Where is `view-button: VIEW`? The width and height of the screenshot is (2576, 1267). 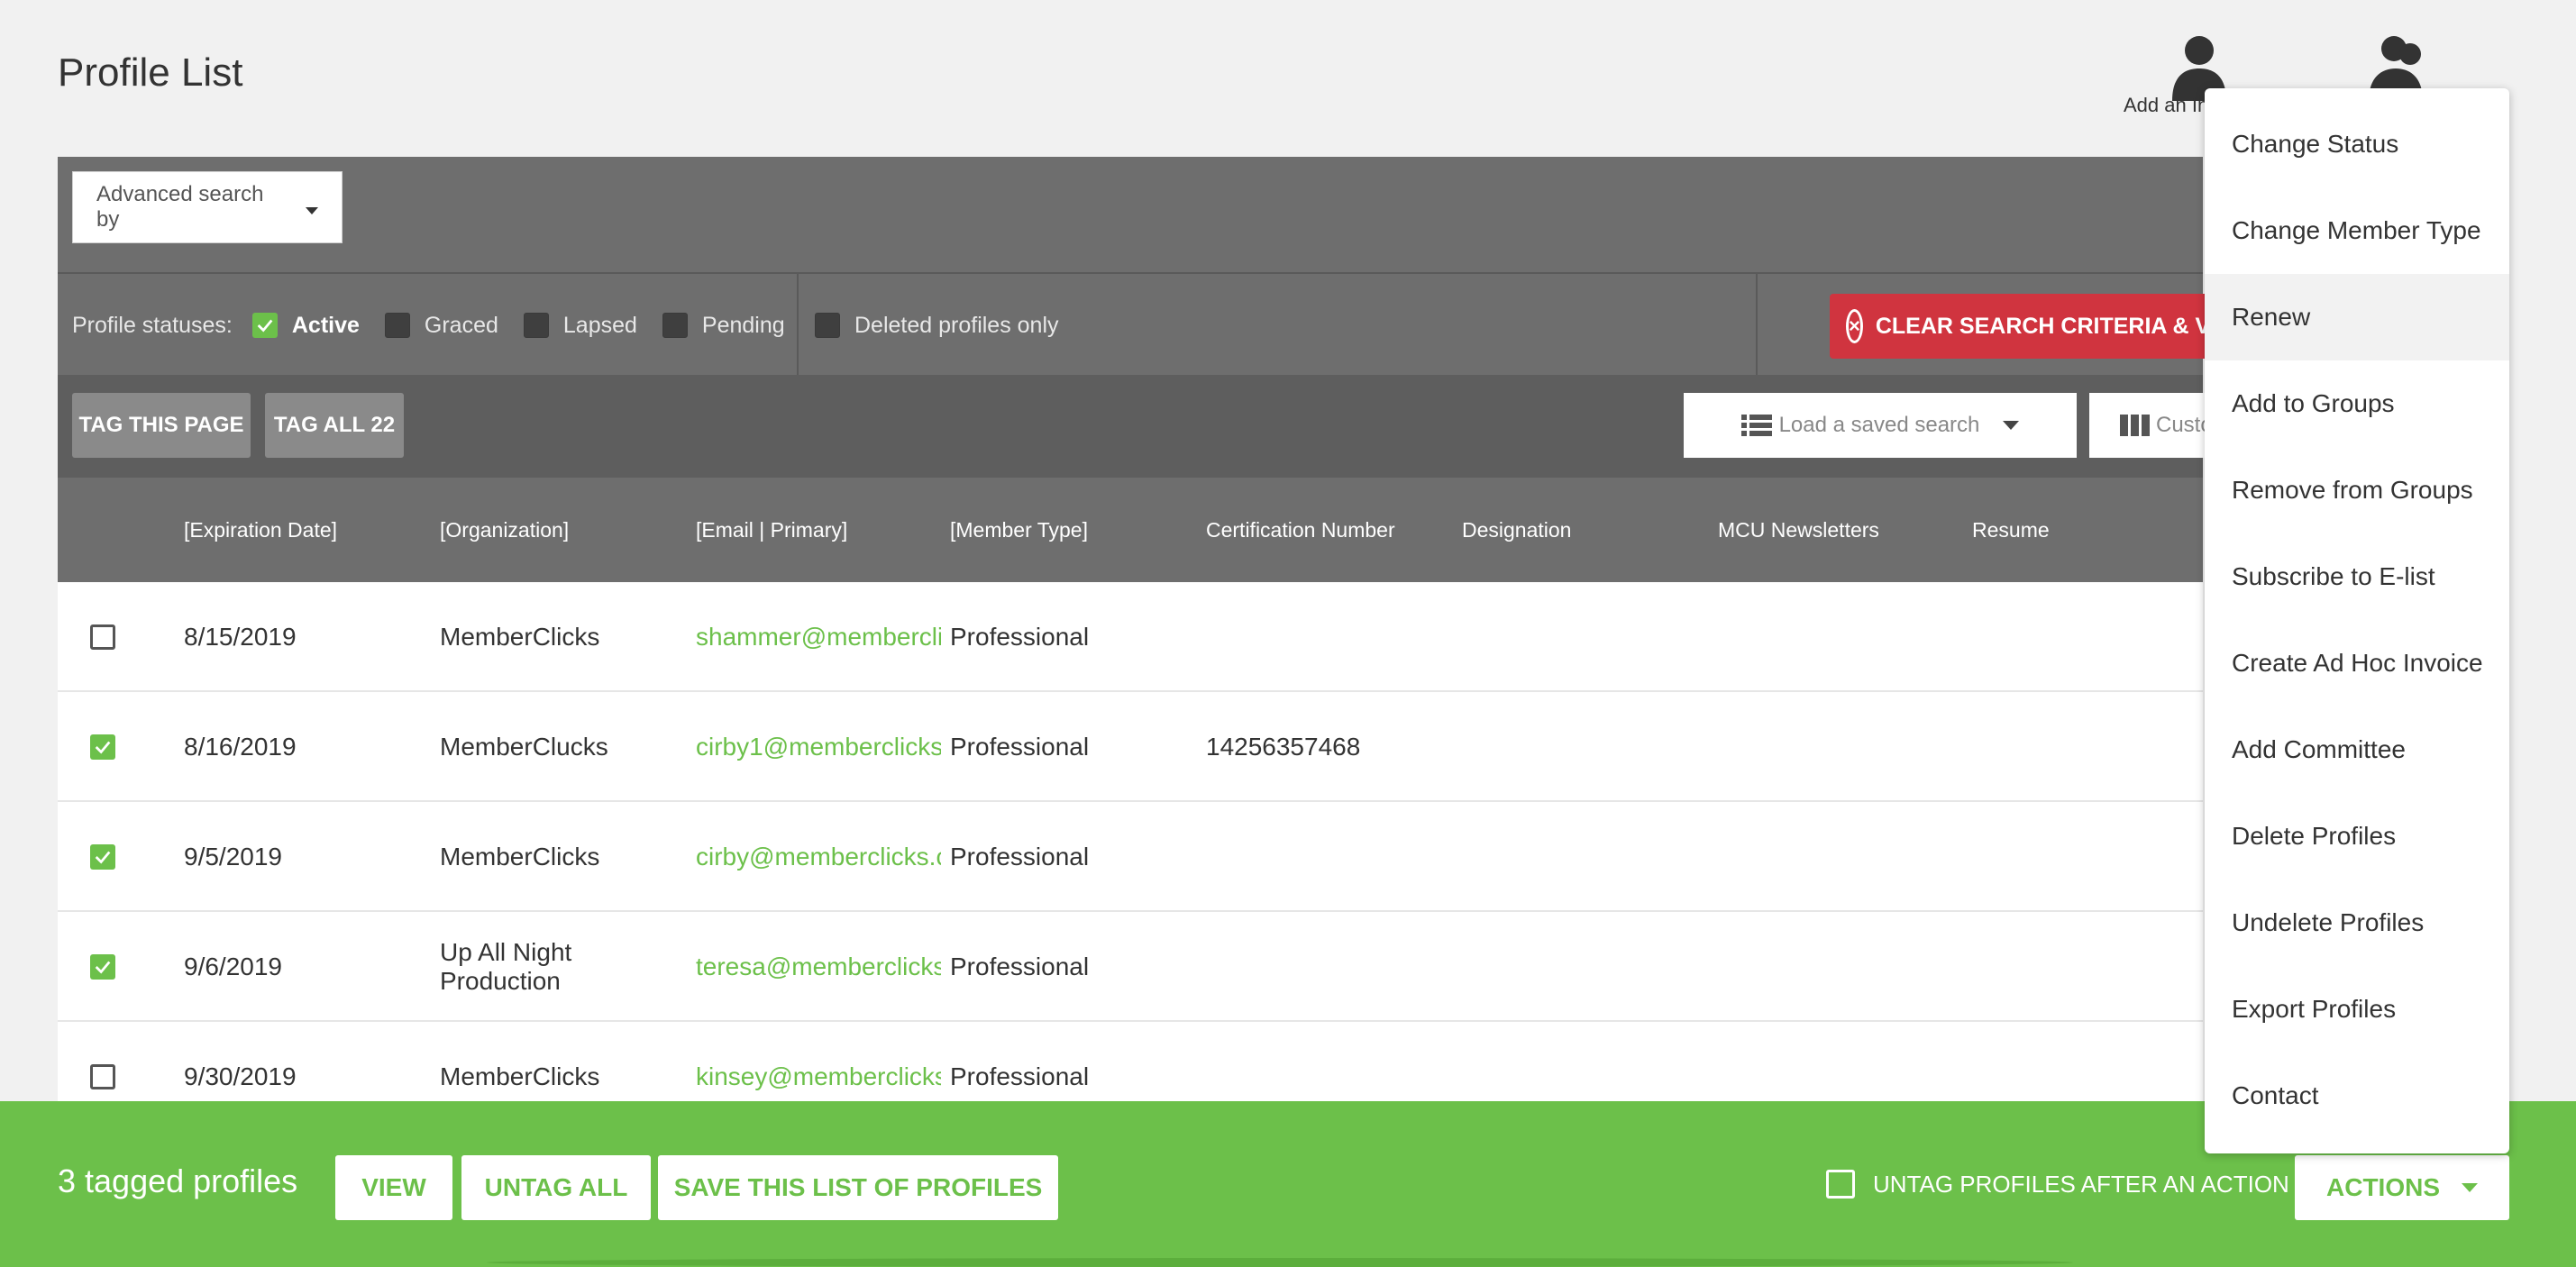 view-button: VIEW is located at coordinates (393, 1187).